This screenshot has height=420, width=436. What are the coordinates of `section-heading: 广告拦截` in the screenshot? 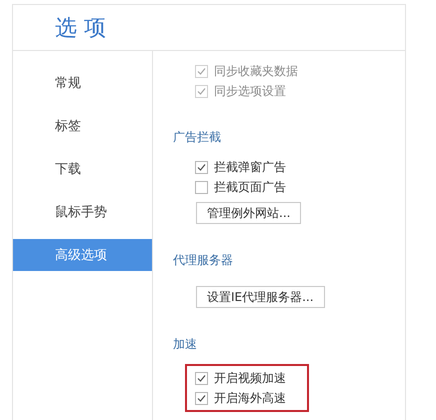 It's located at (197, 137).